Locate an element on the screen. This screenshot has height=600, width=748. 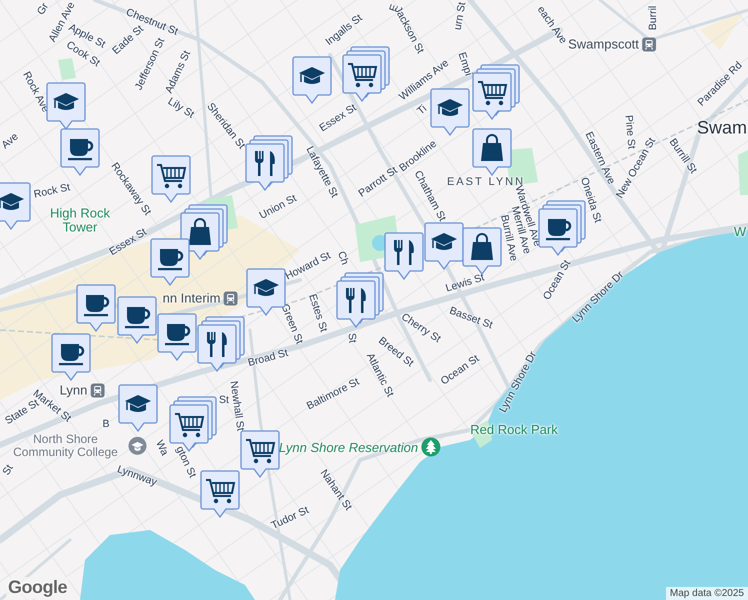
street-label: Rock St is located at coordinates (52, 191).